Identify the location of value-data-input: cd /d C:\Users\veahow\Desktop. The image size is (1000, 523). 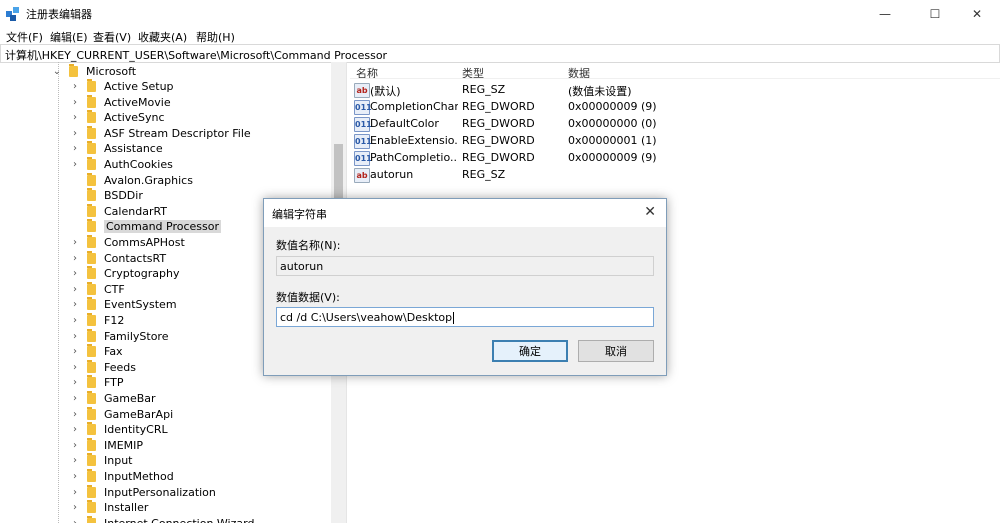
(465, 317).